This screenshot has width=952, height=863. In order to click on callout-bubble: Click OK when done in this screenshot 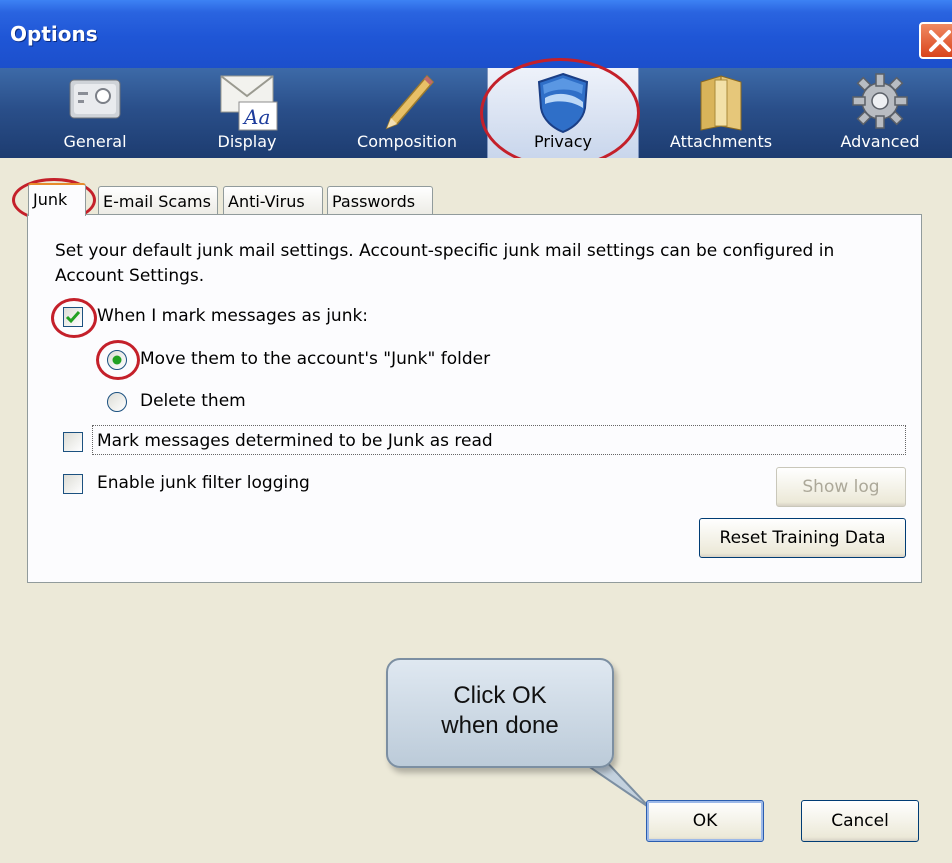, I will do `click(500, 713)`.